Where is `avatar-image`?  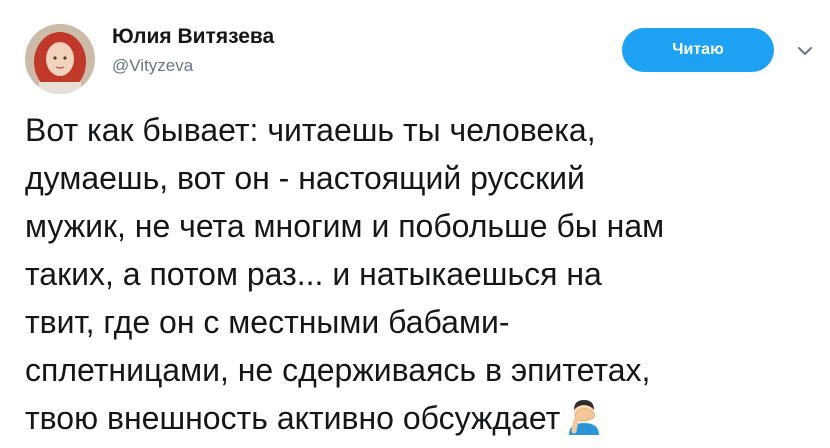
avatar-image is located at coordinates (60, 59).